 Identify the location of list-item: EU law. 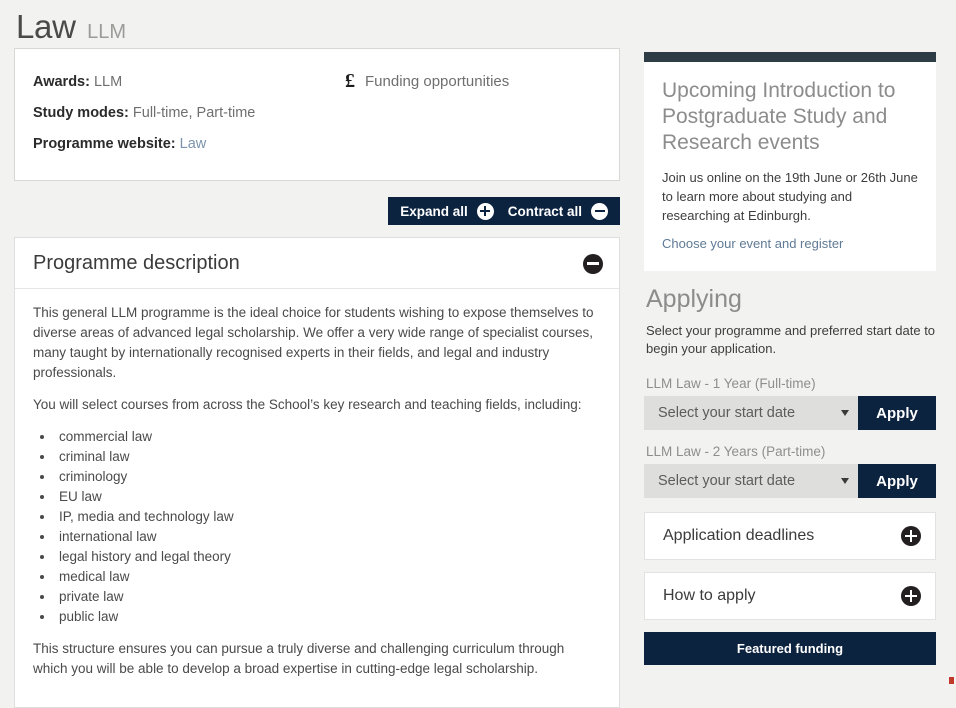
(328, 497).